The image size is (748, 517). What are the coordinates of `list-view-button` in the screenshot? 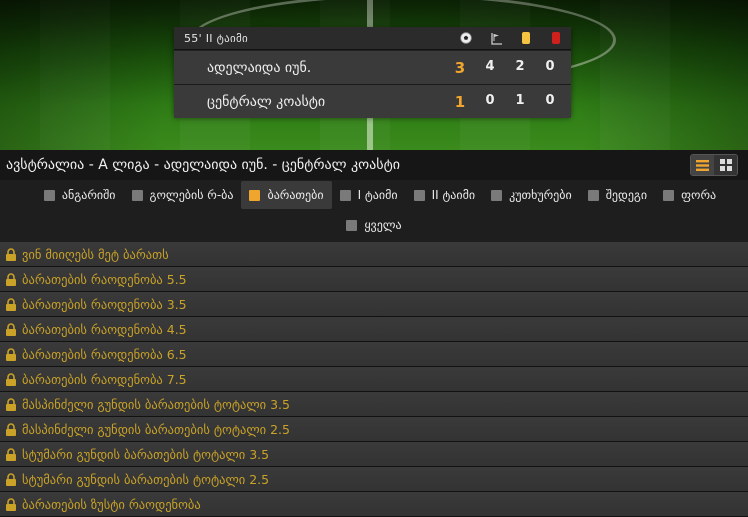 It's located at (702, 165).